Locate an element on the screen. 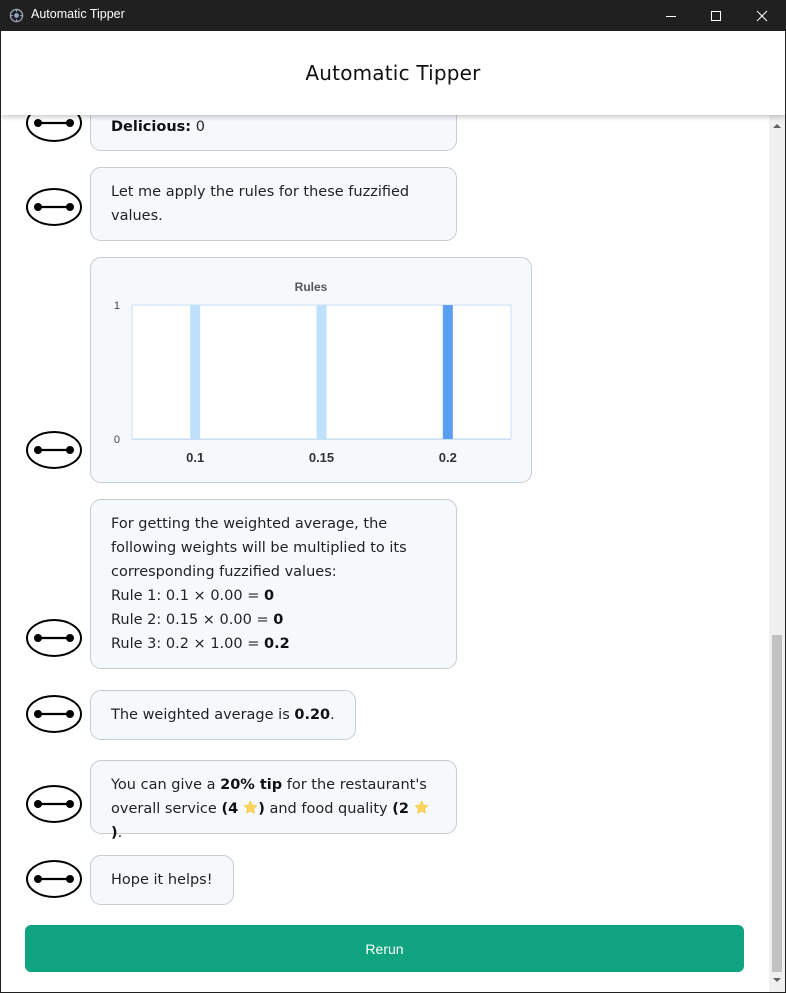  window-title: Automatic Tipper is located at coordinates (78, 14).